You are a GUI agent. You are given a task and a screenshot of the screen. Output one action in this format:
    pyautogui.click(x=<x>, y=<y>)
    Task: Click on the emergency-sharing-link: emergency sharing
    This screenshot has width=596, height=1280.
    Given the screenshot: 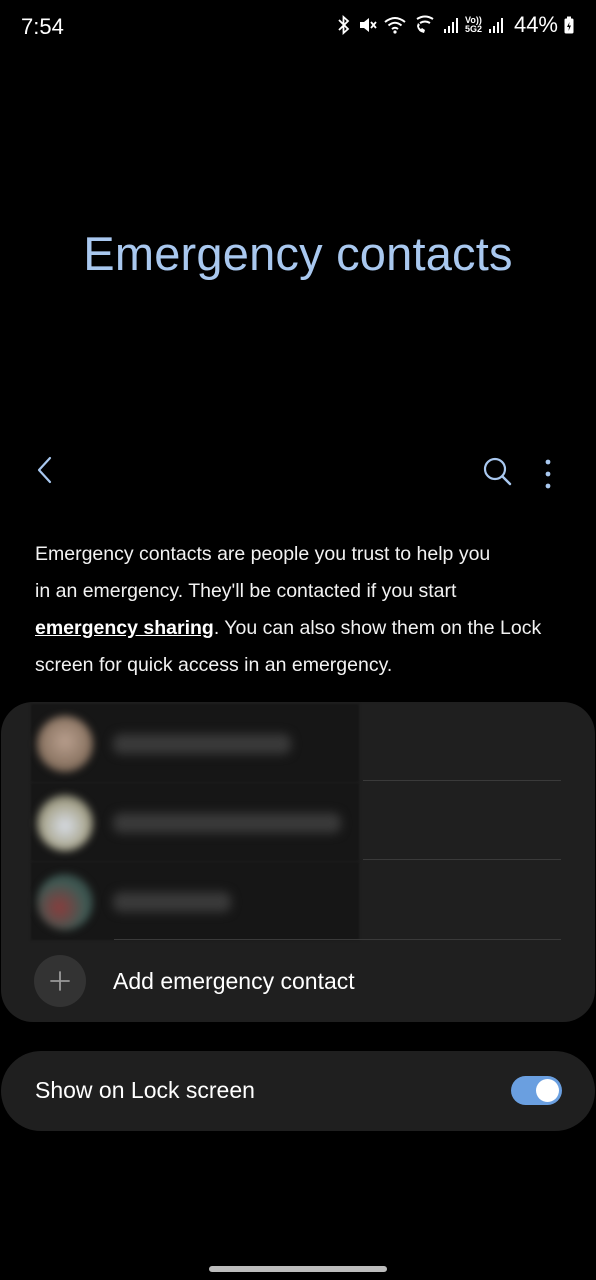 What is the action you would take?
    pyautogui.click(x=124, y=628)
    